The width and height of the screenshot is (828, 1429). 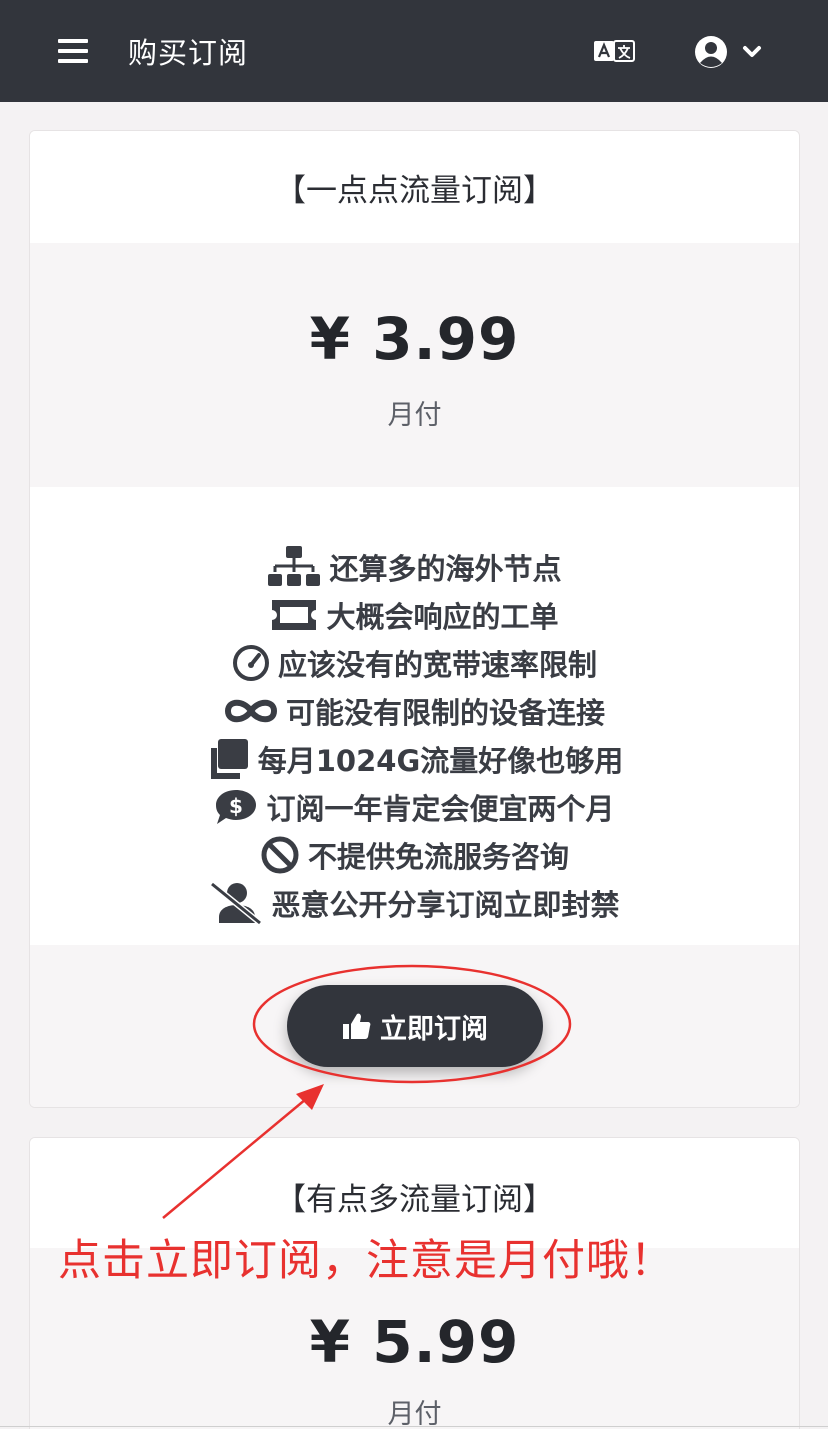 I want to click on feature-text: 还算多的海外节点, so click(x=445, y=569).